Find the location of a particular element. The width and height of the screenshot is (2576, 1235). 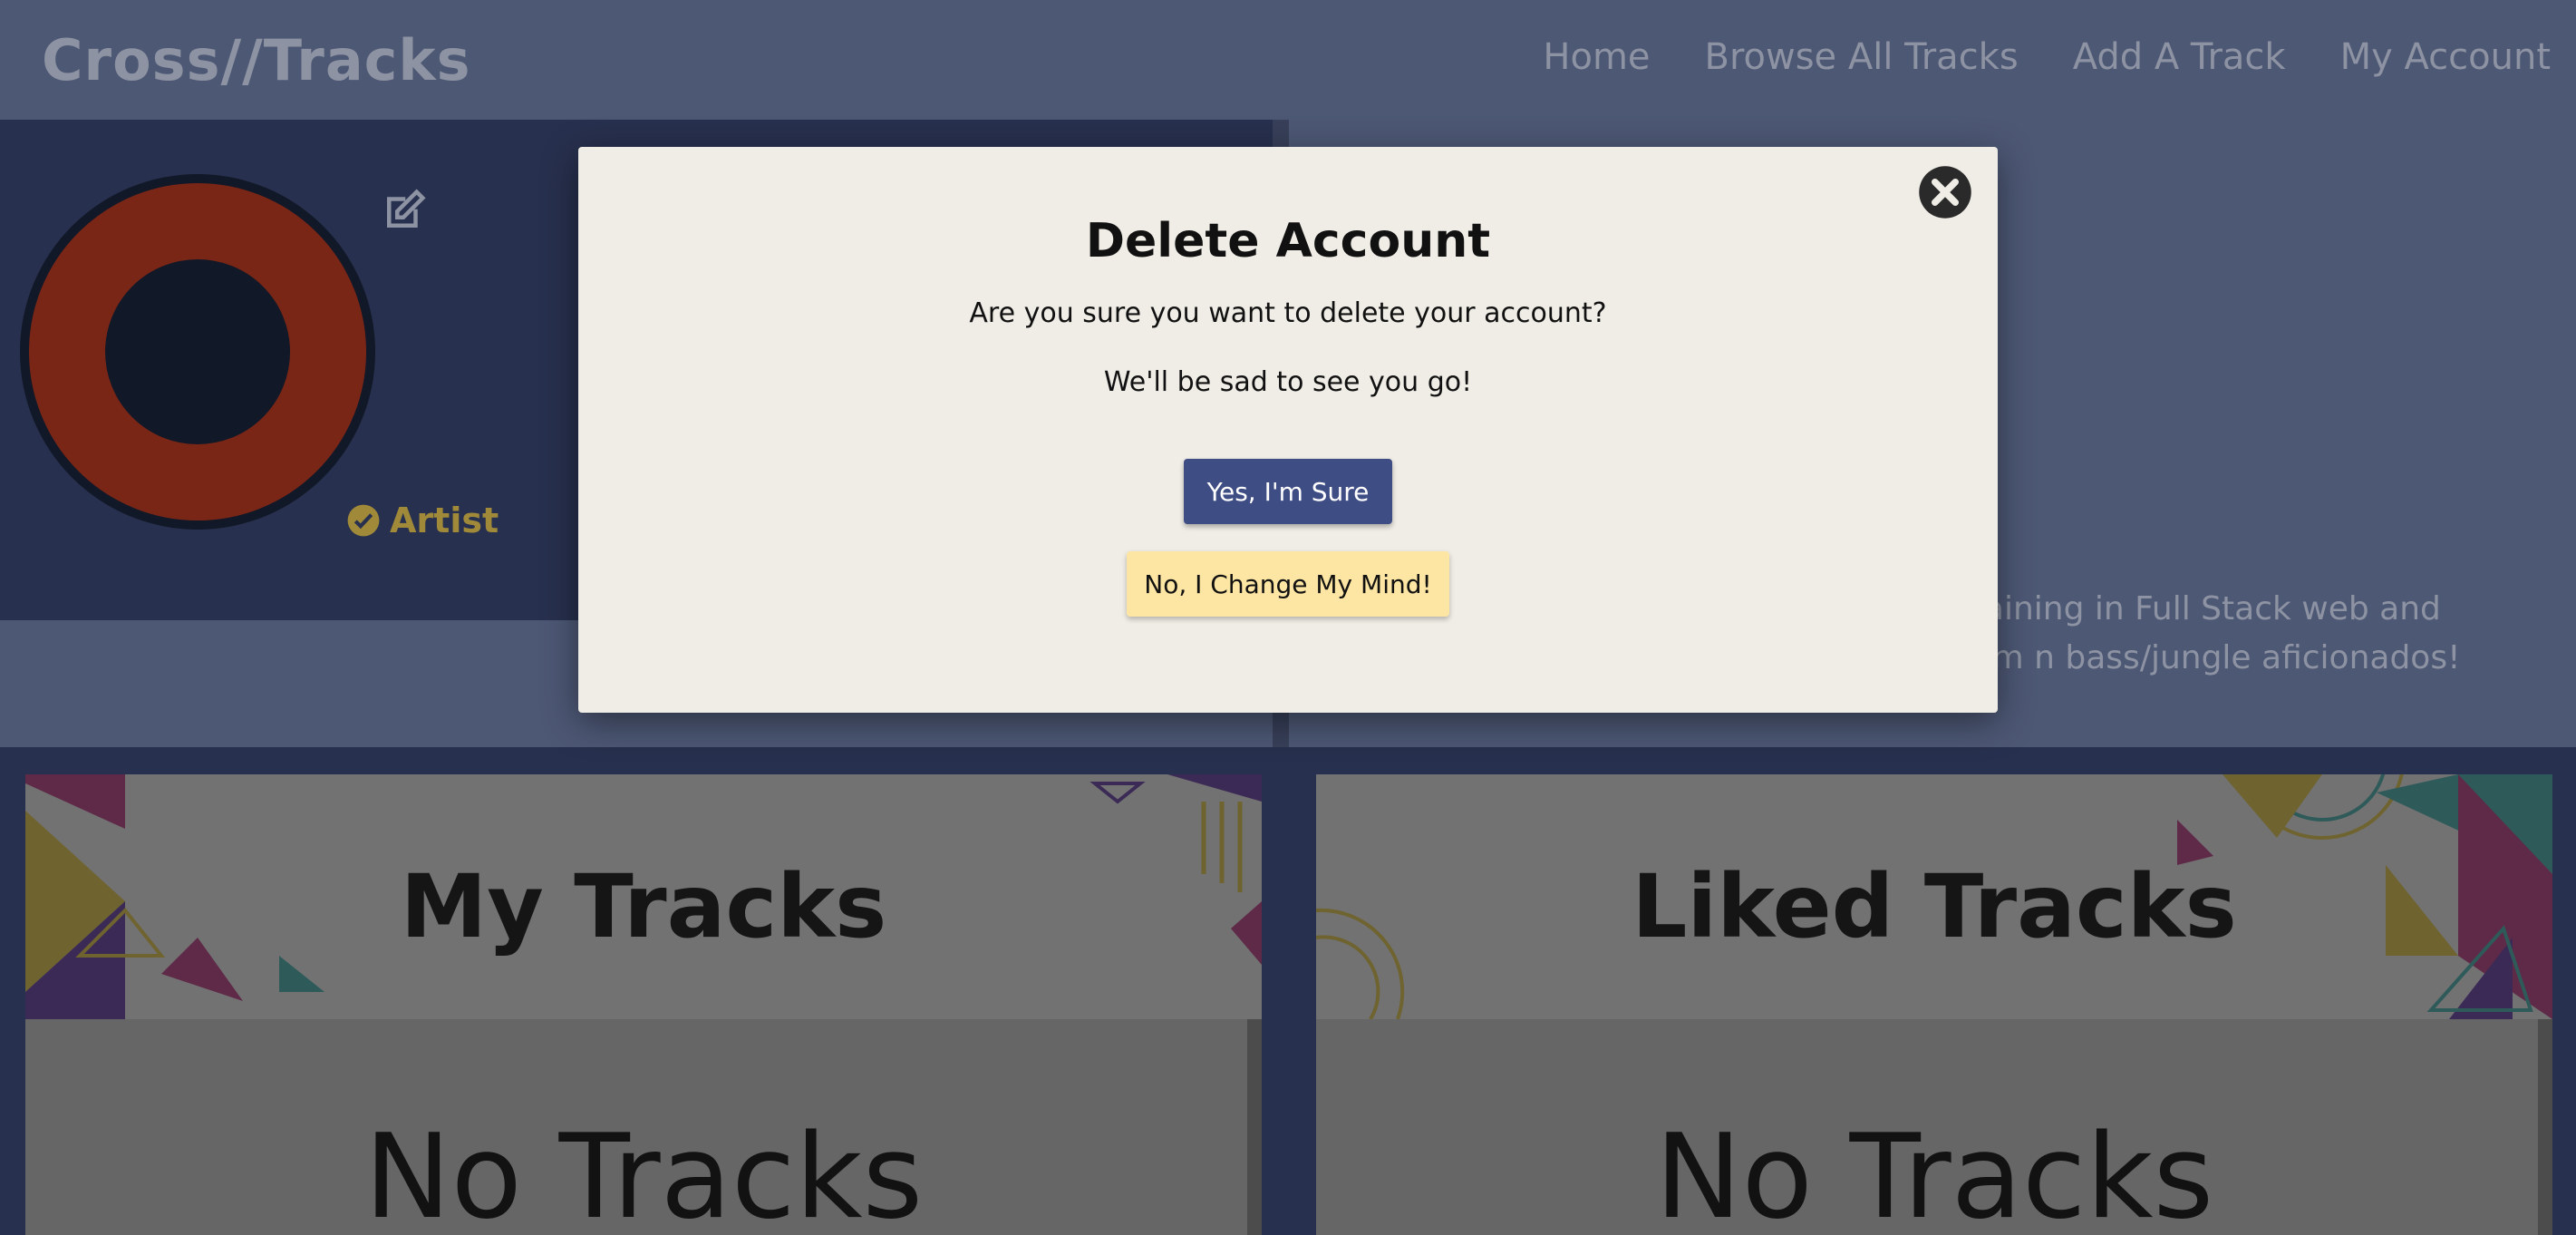

modal-submessage: We'll be sad to see you go! is located at coordinates (1288, 382).